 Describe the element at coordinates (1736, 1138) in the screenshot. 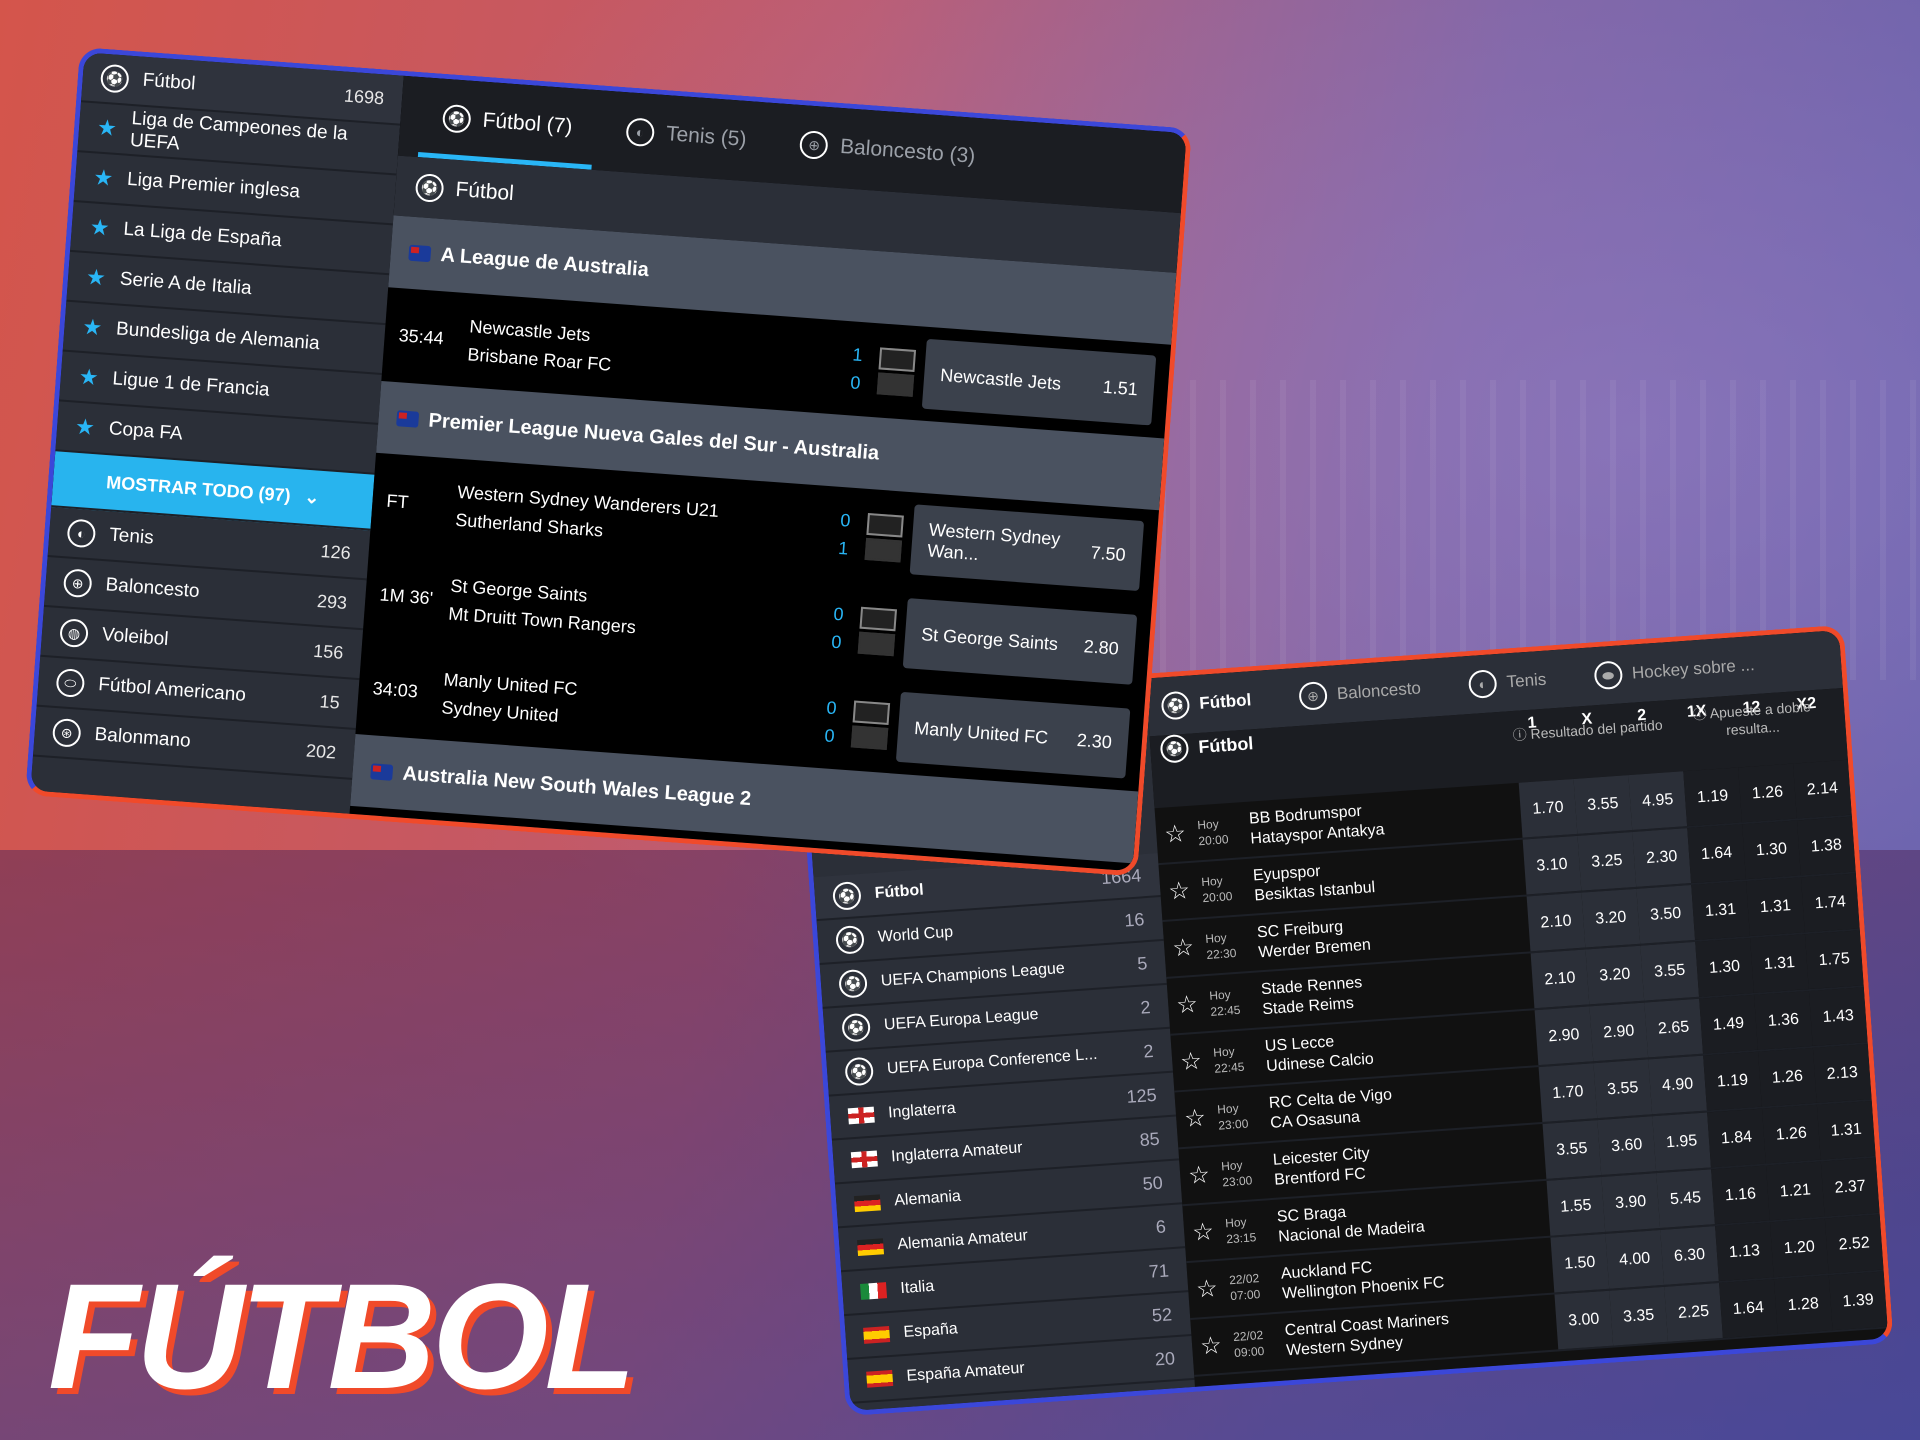

I see `odds-cell: 1.84` at that location.